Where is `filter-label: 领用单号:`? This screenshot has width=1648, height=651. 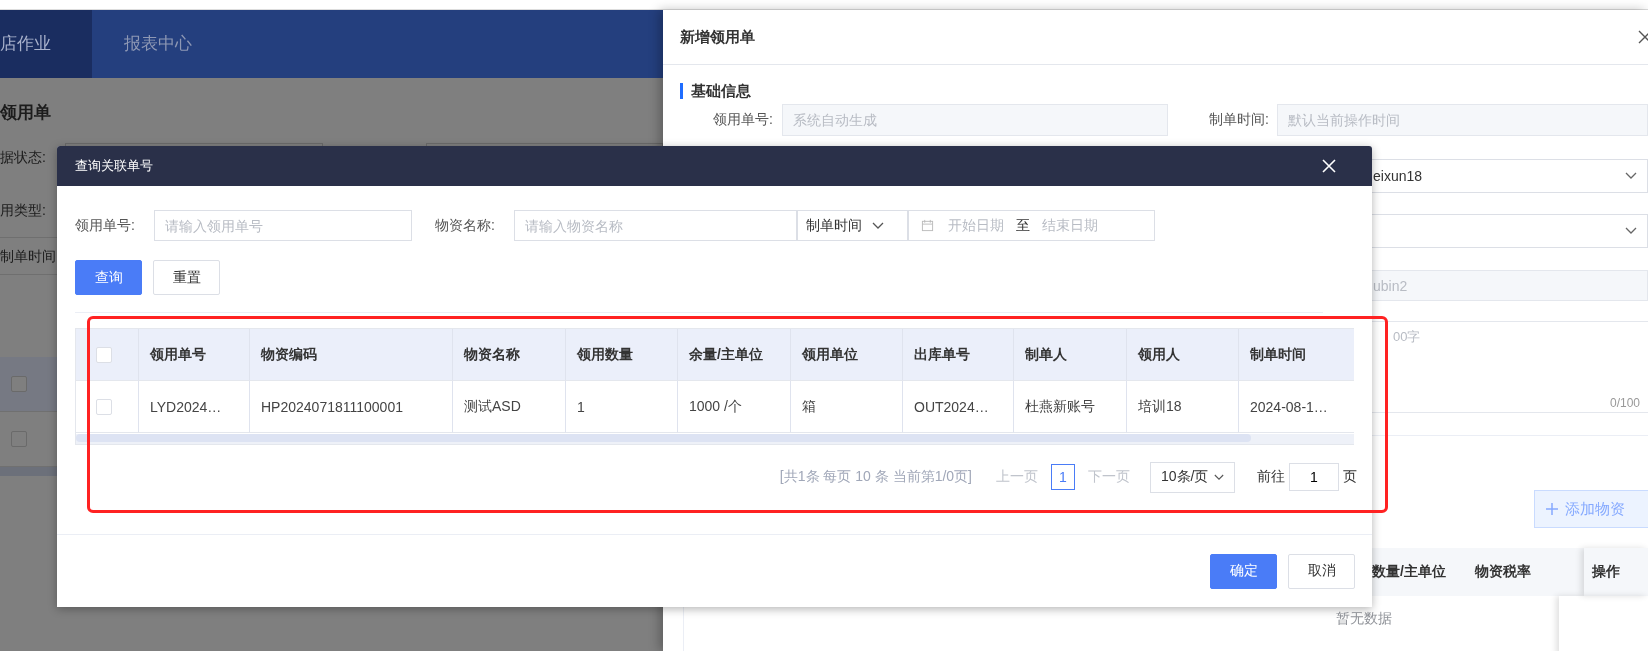 filter-label: 领用单号: is located at coordinates (105, 225).